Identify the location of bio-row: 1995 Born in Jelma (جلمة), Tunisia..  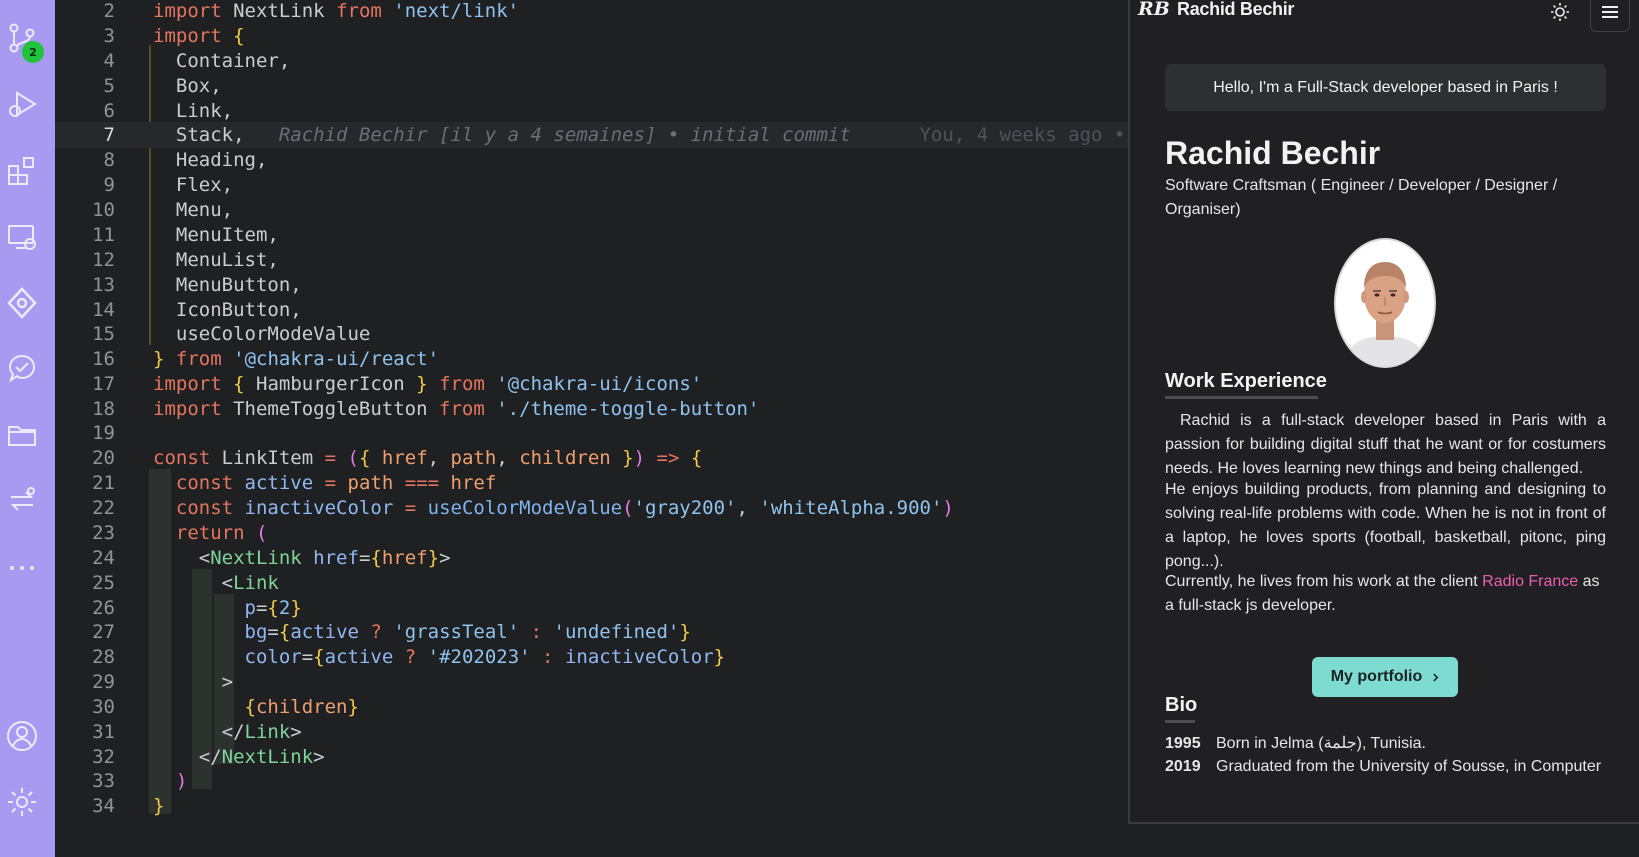
(1295, 743).